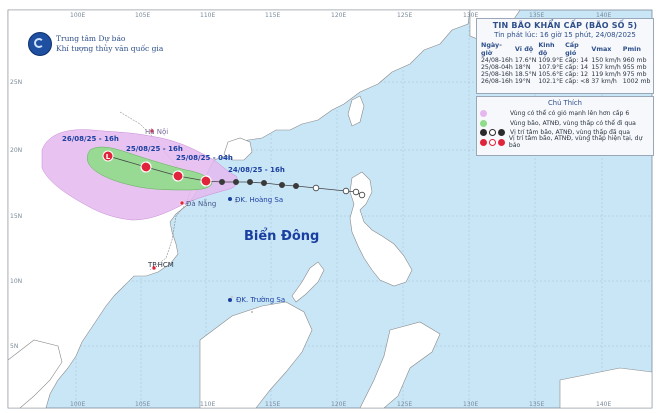 Image resolution: width=660 pixels, height=413 pixels. What do you see at coordinates (601, 49) in the screenshot?
I see `col-header: Vmax` at bounding box center [601, 49].